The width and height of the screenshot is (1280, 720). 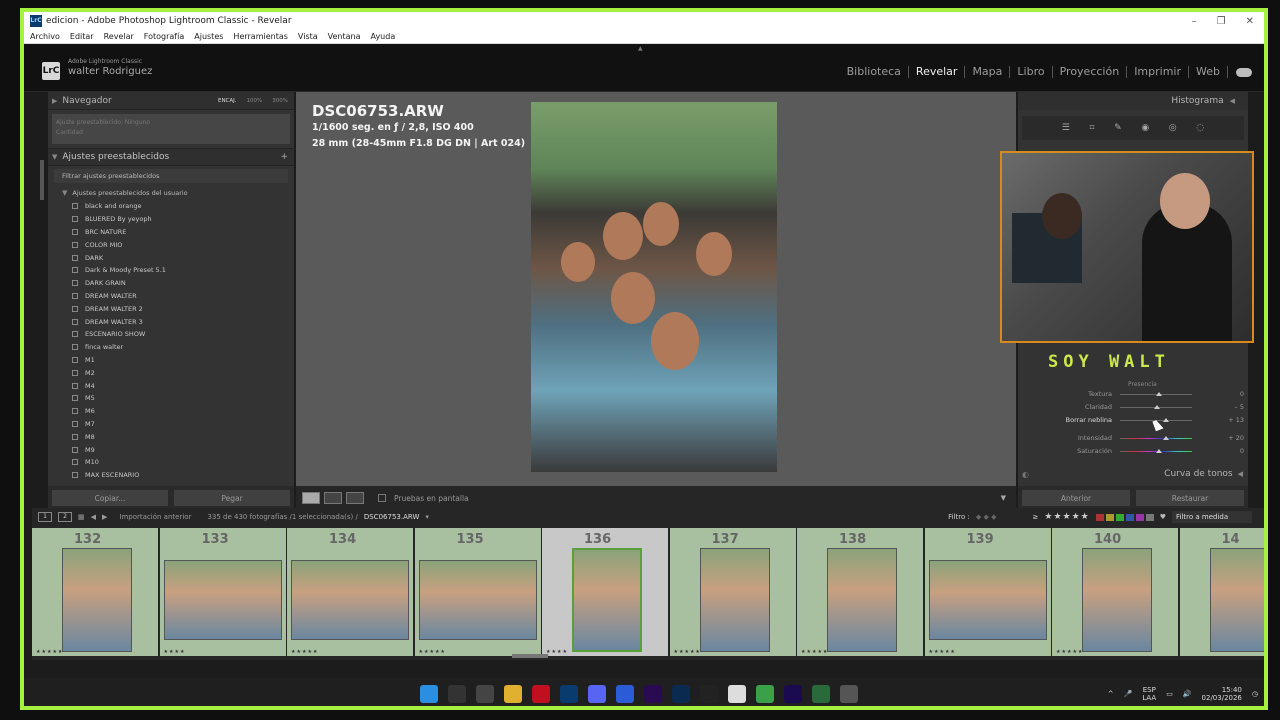 What do you see at coordinates (737, 694) in the screenshot?
I see `notepad-icon` at bounding box center [737, 694].